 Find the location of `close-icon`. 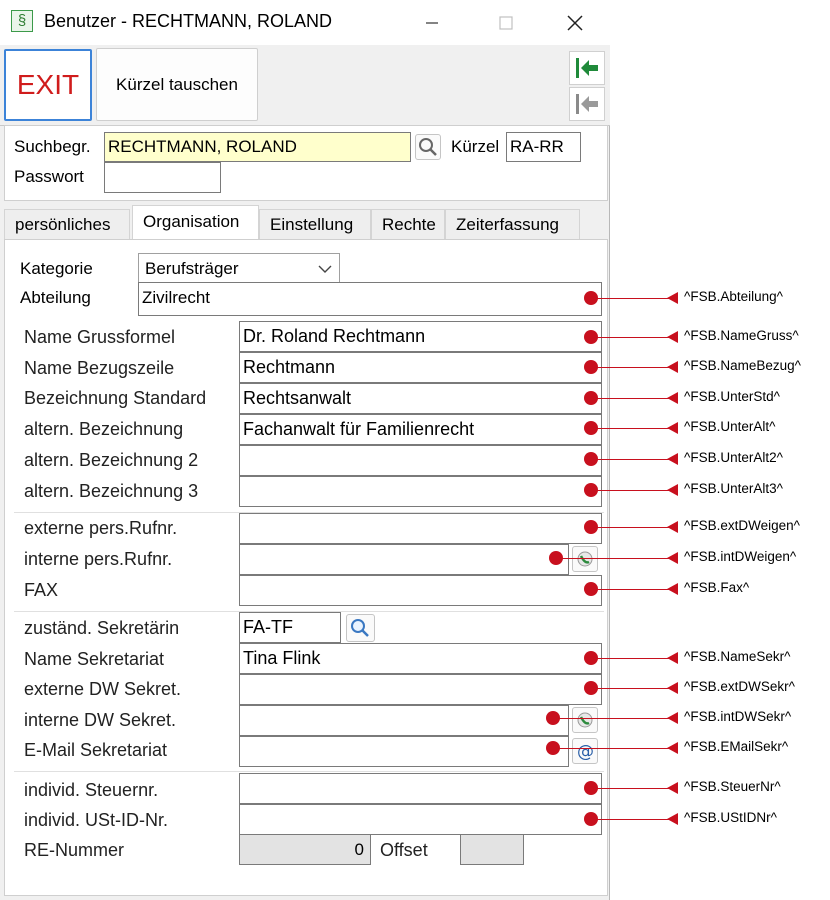

close-icon is located at coordinates (575, 23).